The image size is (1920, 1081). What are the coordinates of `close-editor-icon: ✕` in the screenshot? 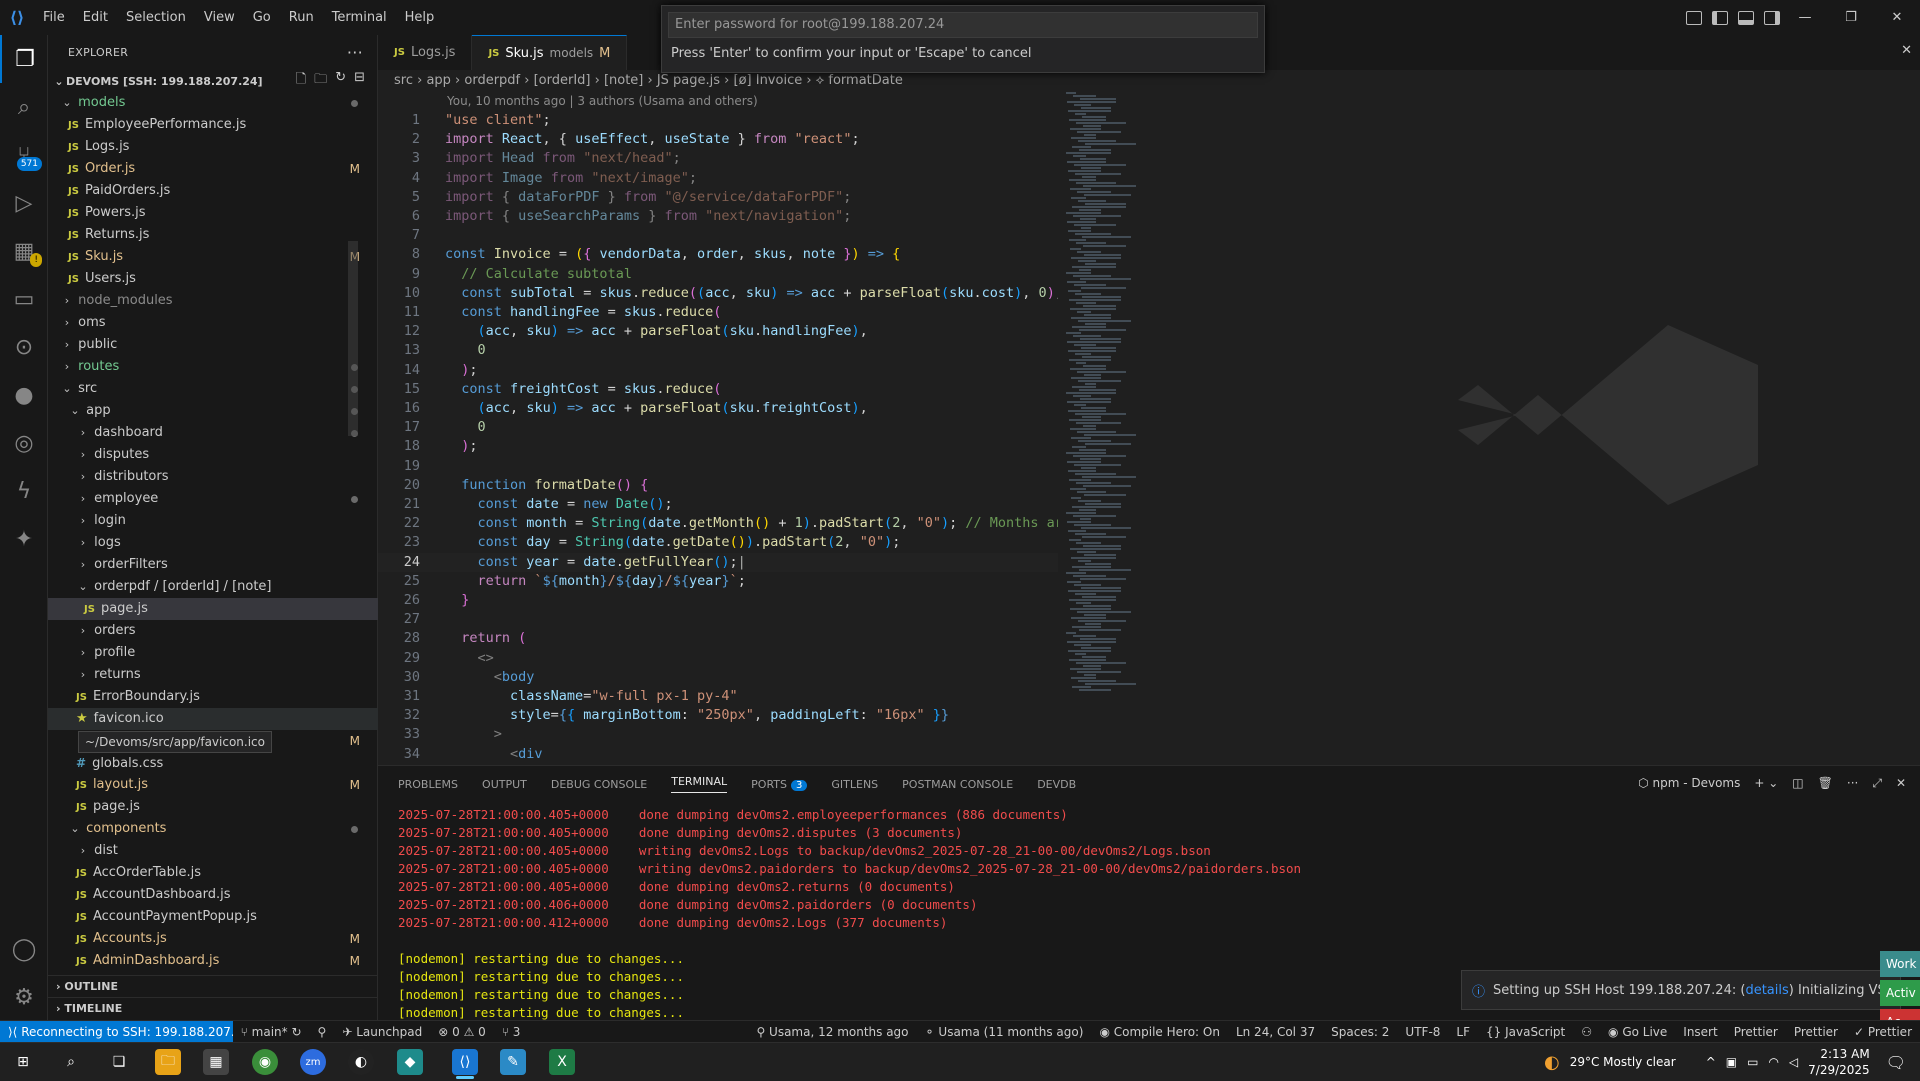 It's located at (1906, 50).